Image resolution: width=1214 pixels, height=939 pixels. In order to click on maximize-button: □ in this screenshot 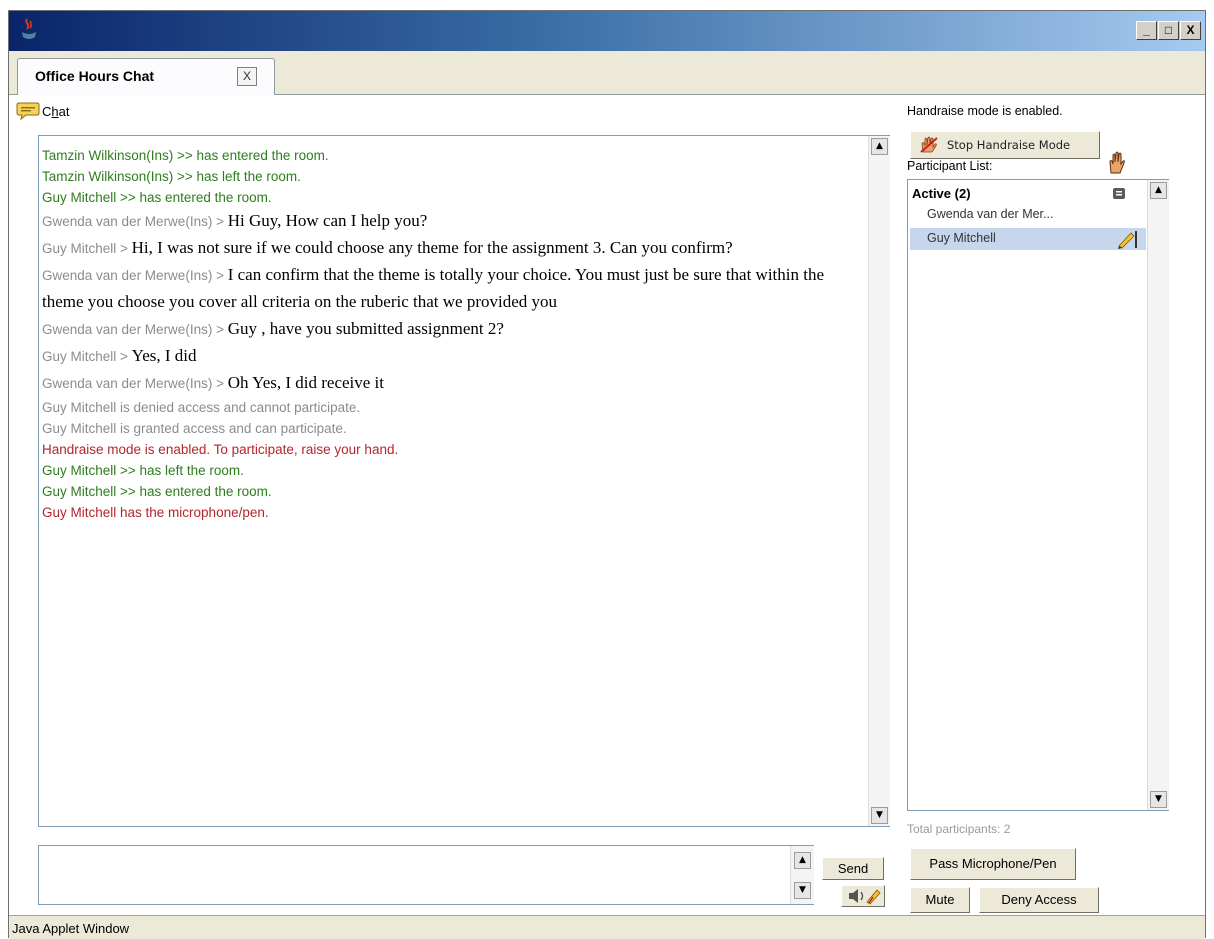, I will do `click(1168, 30)`.